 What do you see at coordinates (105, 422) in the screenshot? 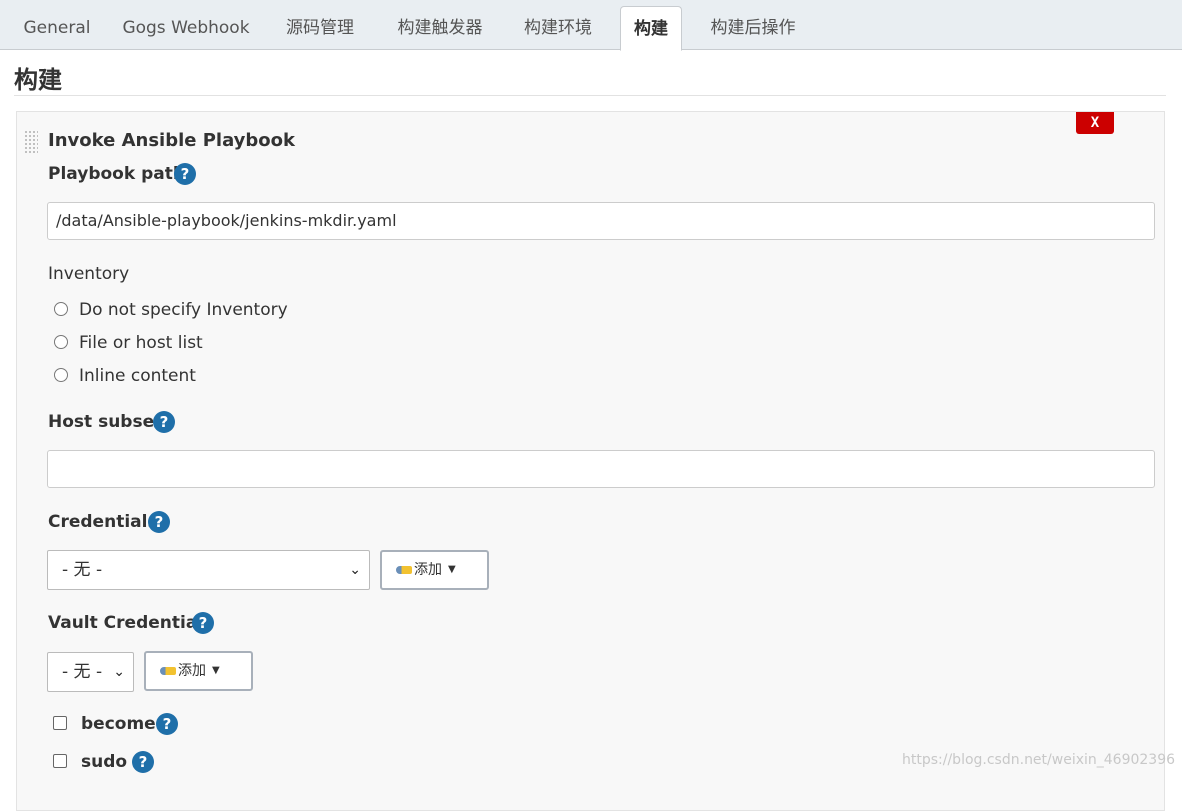
I see `host-subset-label: Host subset` at bounding box center [105, 422].